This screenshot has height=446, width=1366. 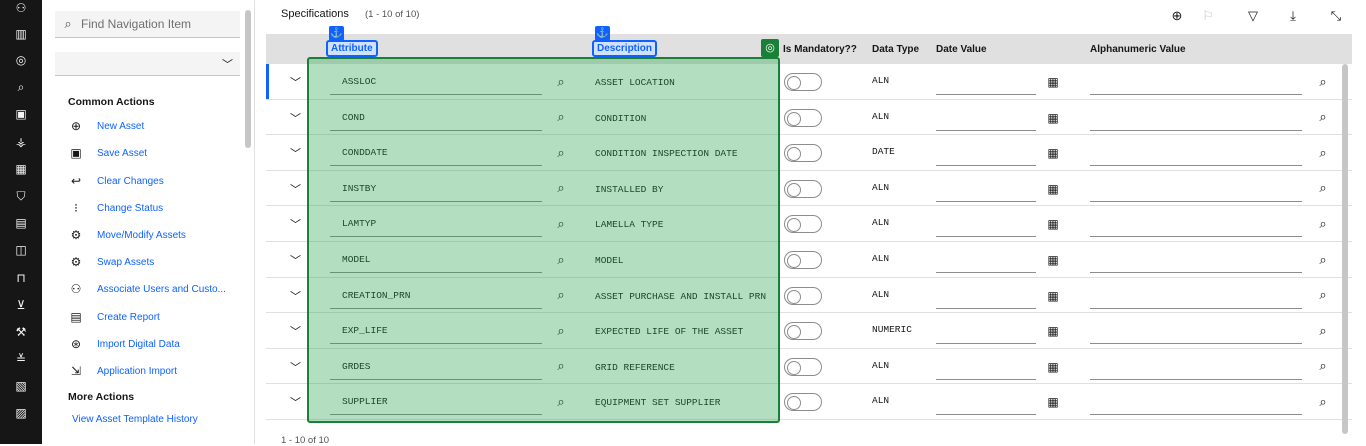 I want to click on table-row: ﹀ INSTBY ⌕ INSTALLED BY ALN ▦ ⌕, so click(x=809, y=188).